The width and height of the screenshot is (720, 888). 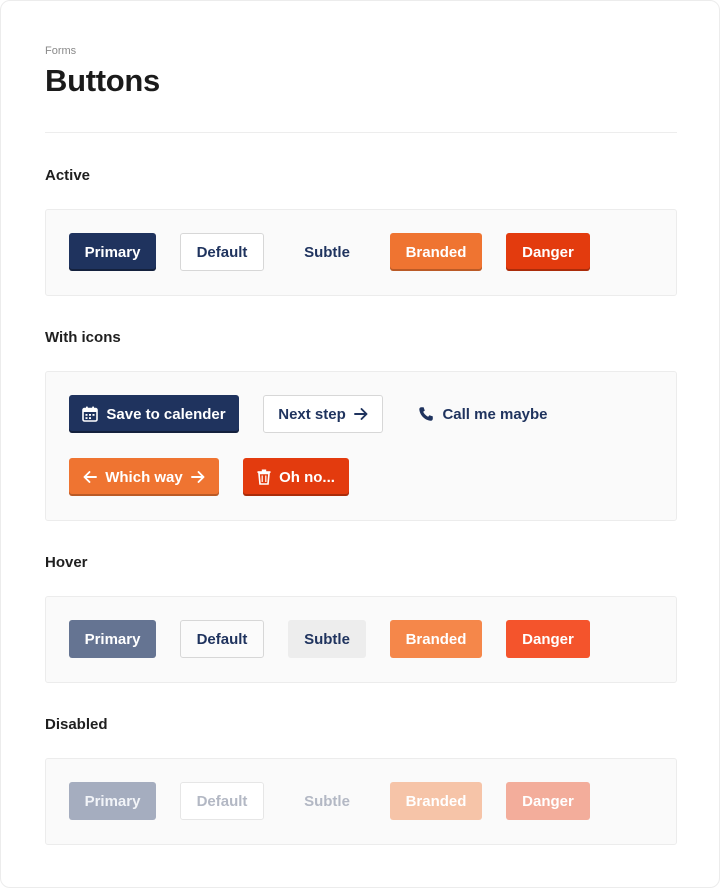 What do you see at coordinates (222, 252) in the screenshot?
I see `default-button: Default` at bounding box center [222, 252].